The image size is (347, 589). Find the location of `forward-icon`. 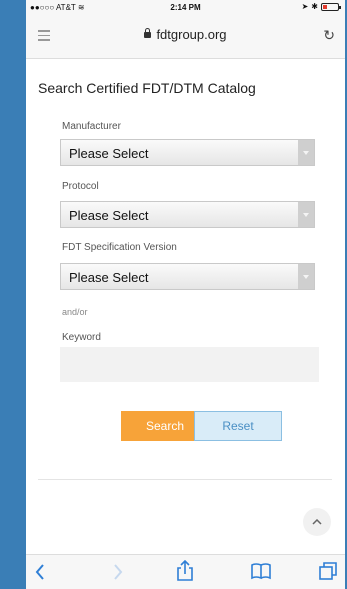

forward-icon is located at coordinates (118, 572).